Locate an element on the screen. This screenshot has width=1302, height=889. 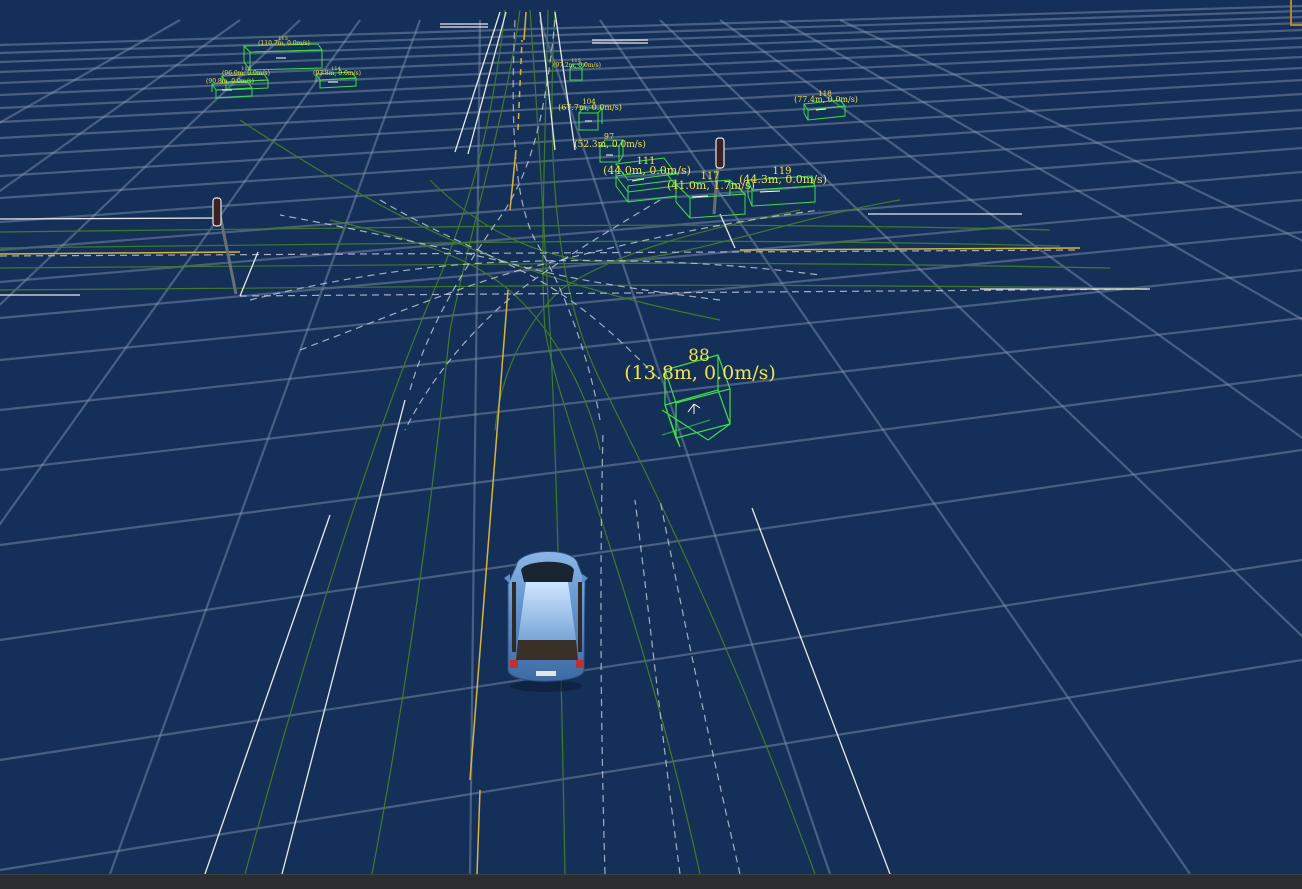
status-bar is located at coordinates (651, 881).